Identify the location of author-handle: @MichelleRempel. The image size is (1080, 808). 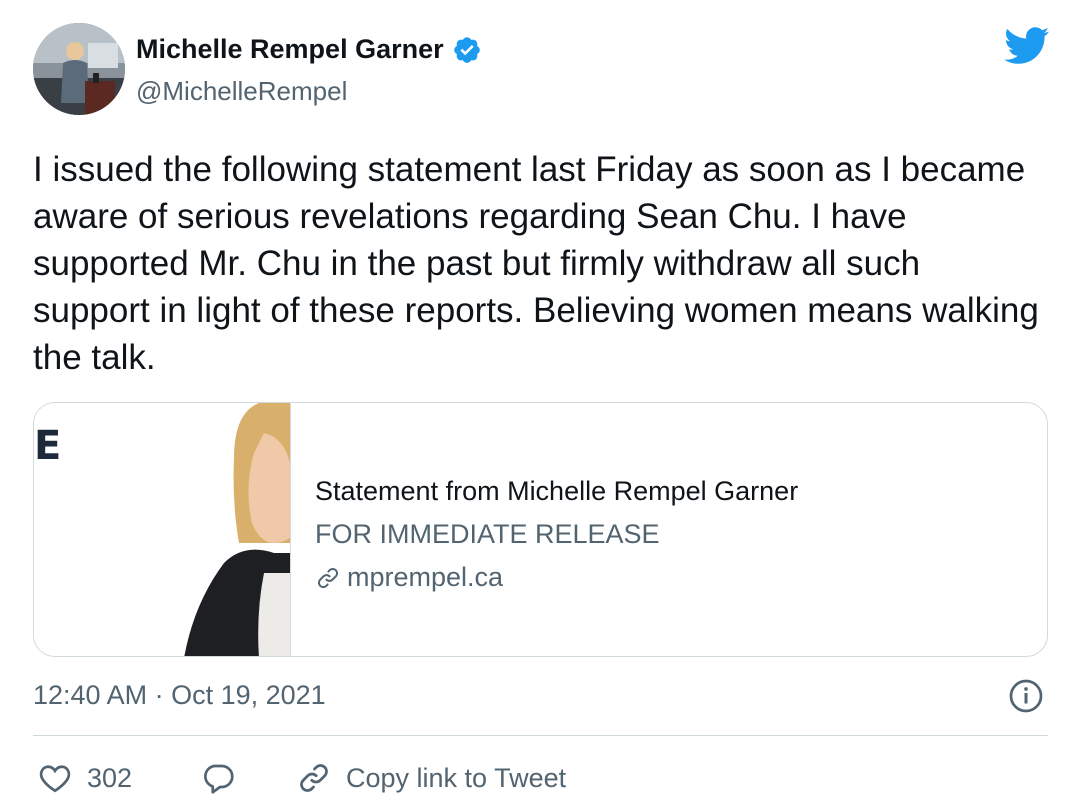
(241, 91).